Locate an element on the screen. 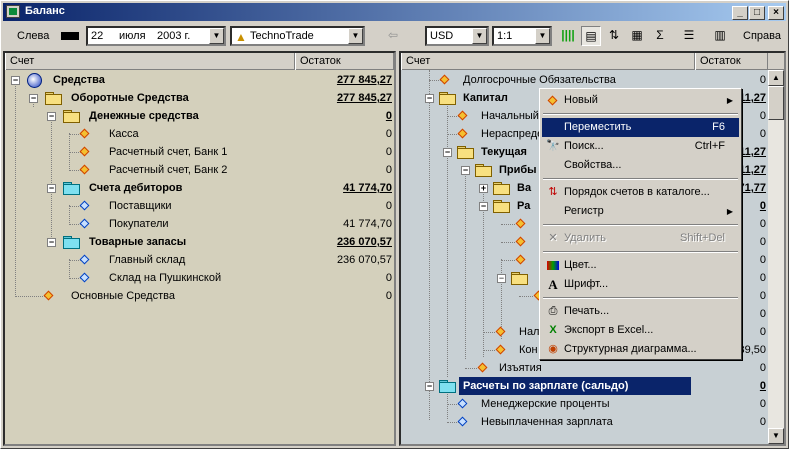 The height and width of the screenshot is (449, 789). row-label: Капитал is located at coordinates (485, 98).